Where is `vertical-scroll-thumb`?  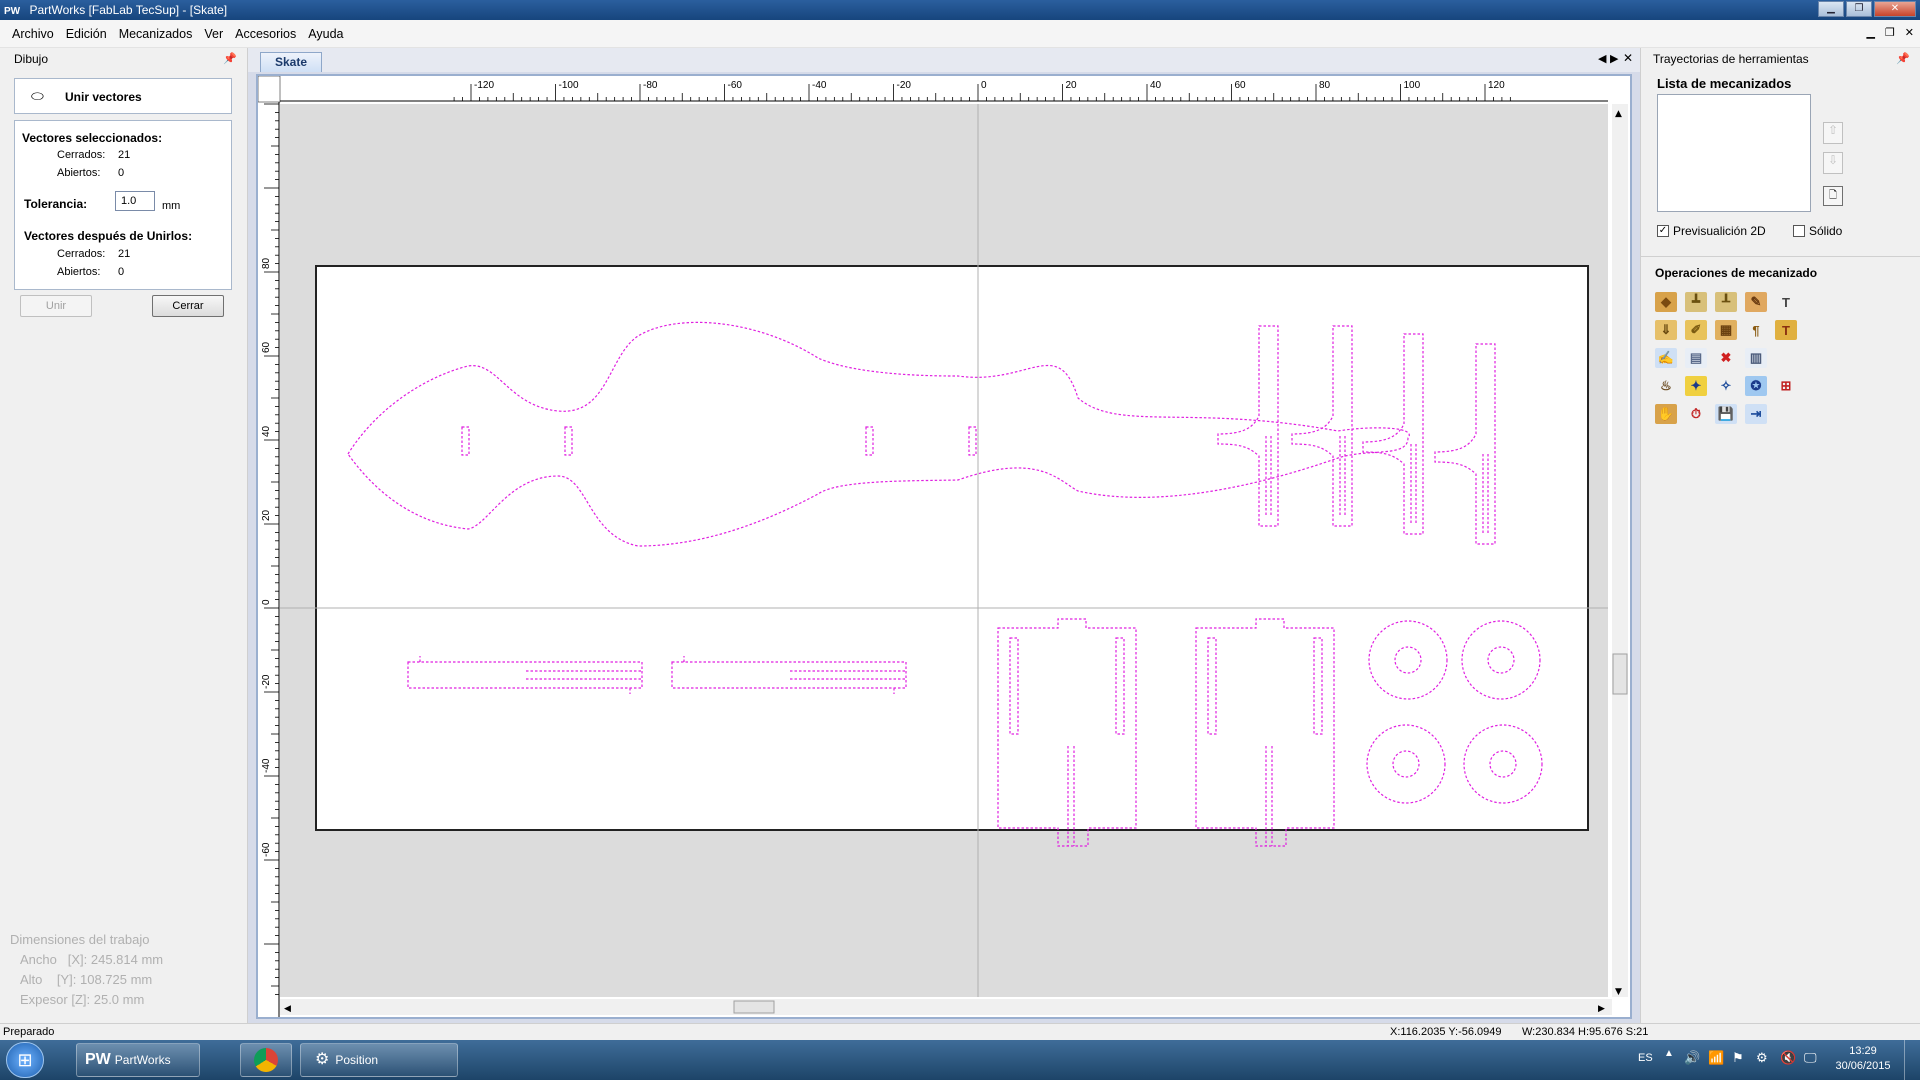
vertical-scroll-thumb is located at coordinates (1620, 674).